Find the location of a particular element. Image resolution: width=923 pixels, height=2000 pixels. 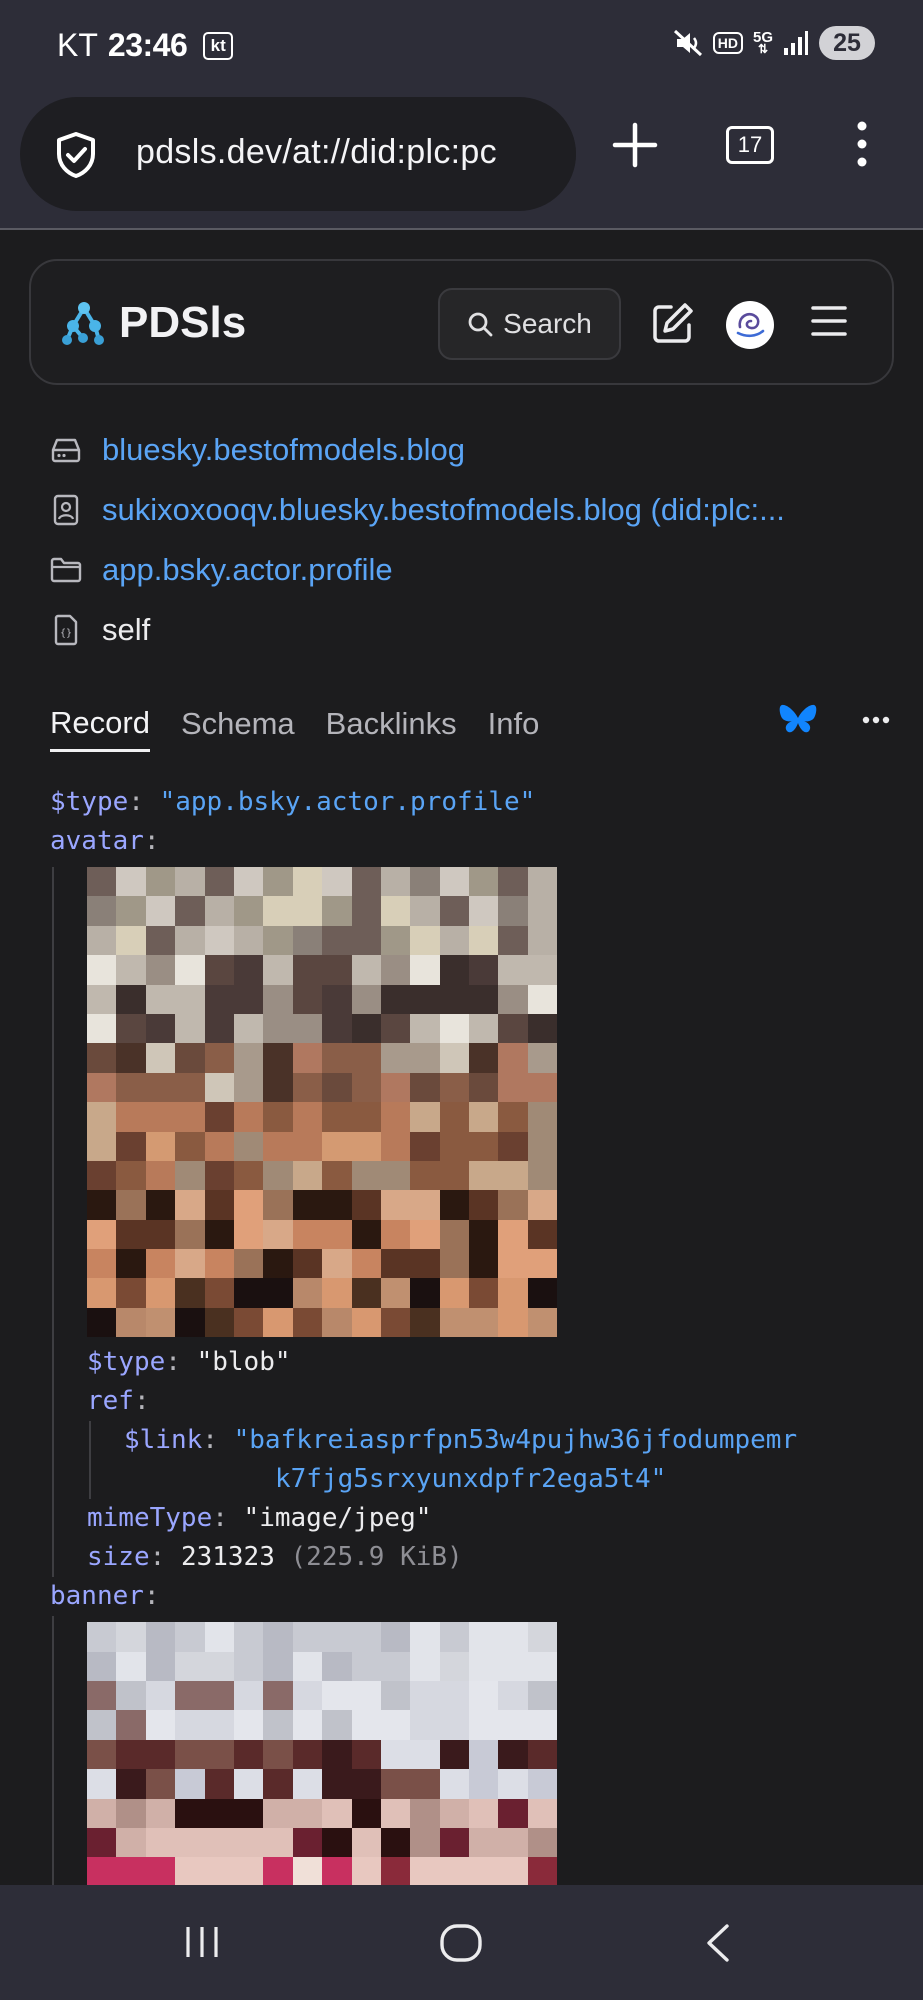

more-options-icon is located at coordinates (876, 720).